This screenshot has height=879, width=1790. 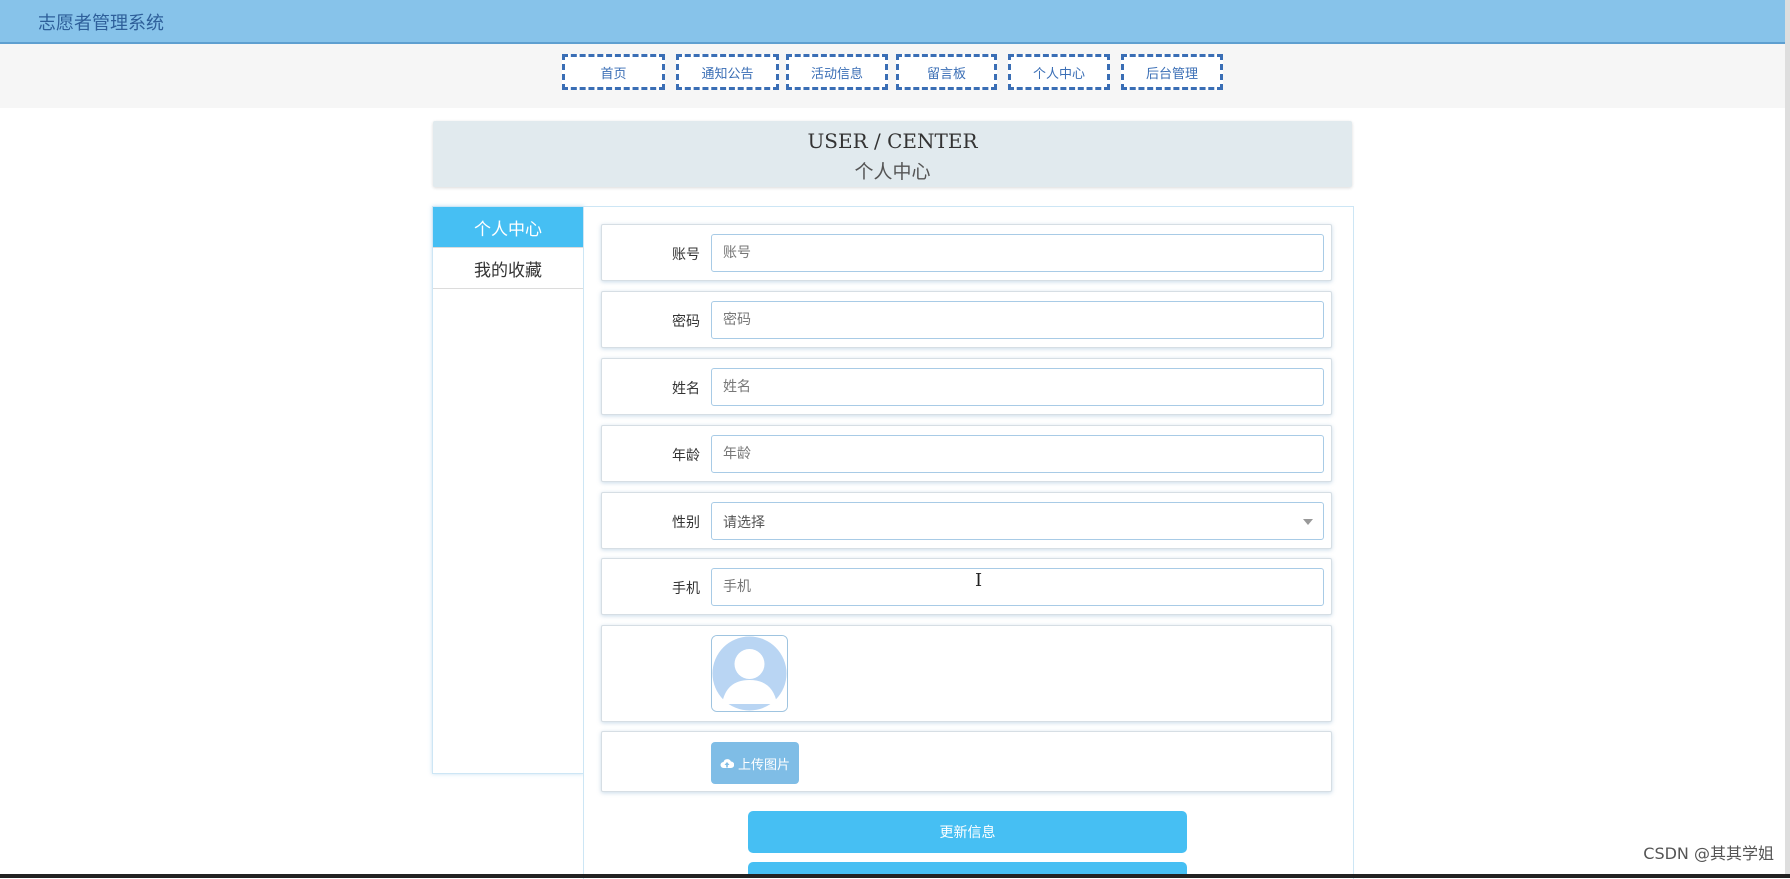 What do you see at coordinates (967, 832) in the screenshot?
I see `update-info-button: 更新信息` at bounding box center [967, 832].